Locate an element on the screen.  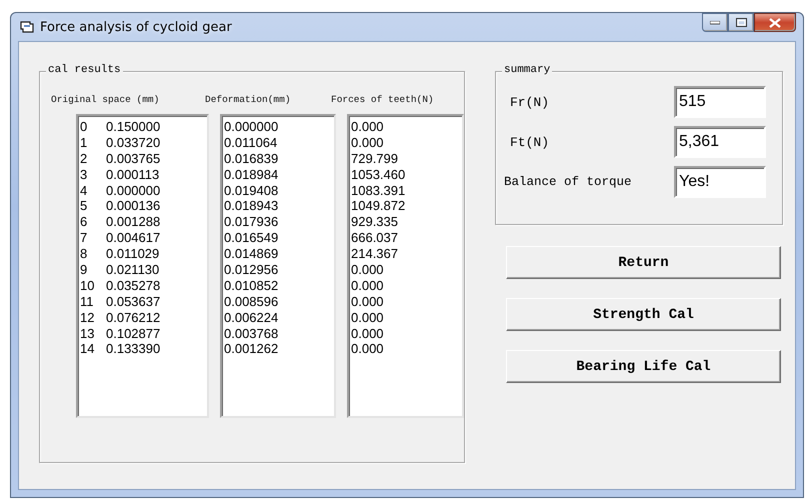
list-item: 0.018984 is located at coordinates (251, 174).